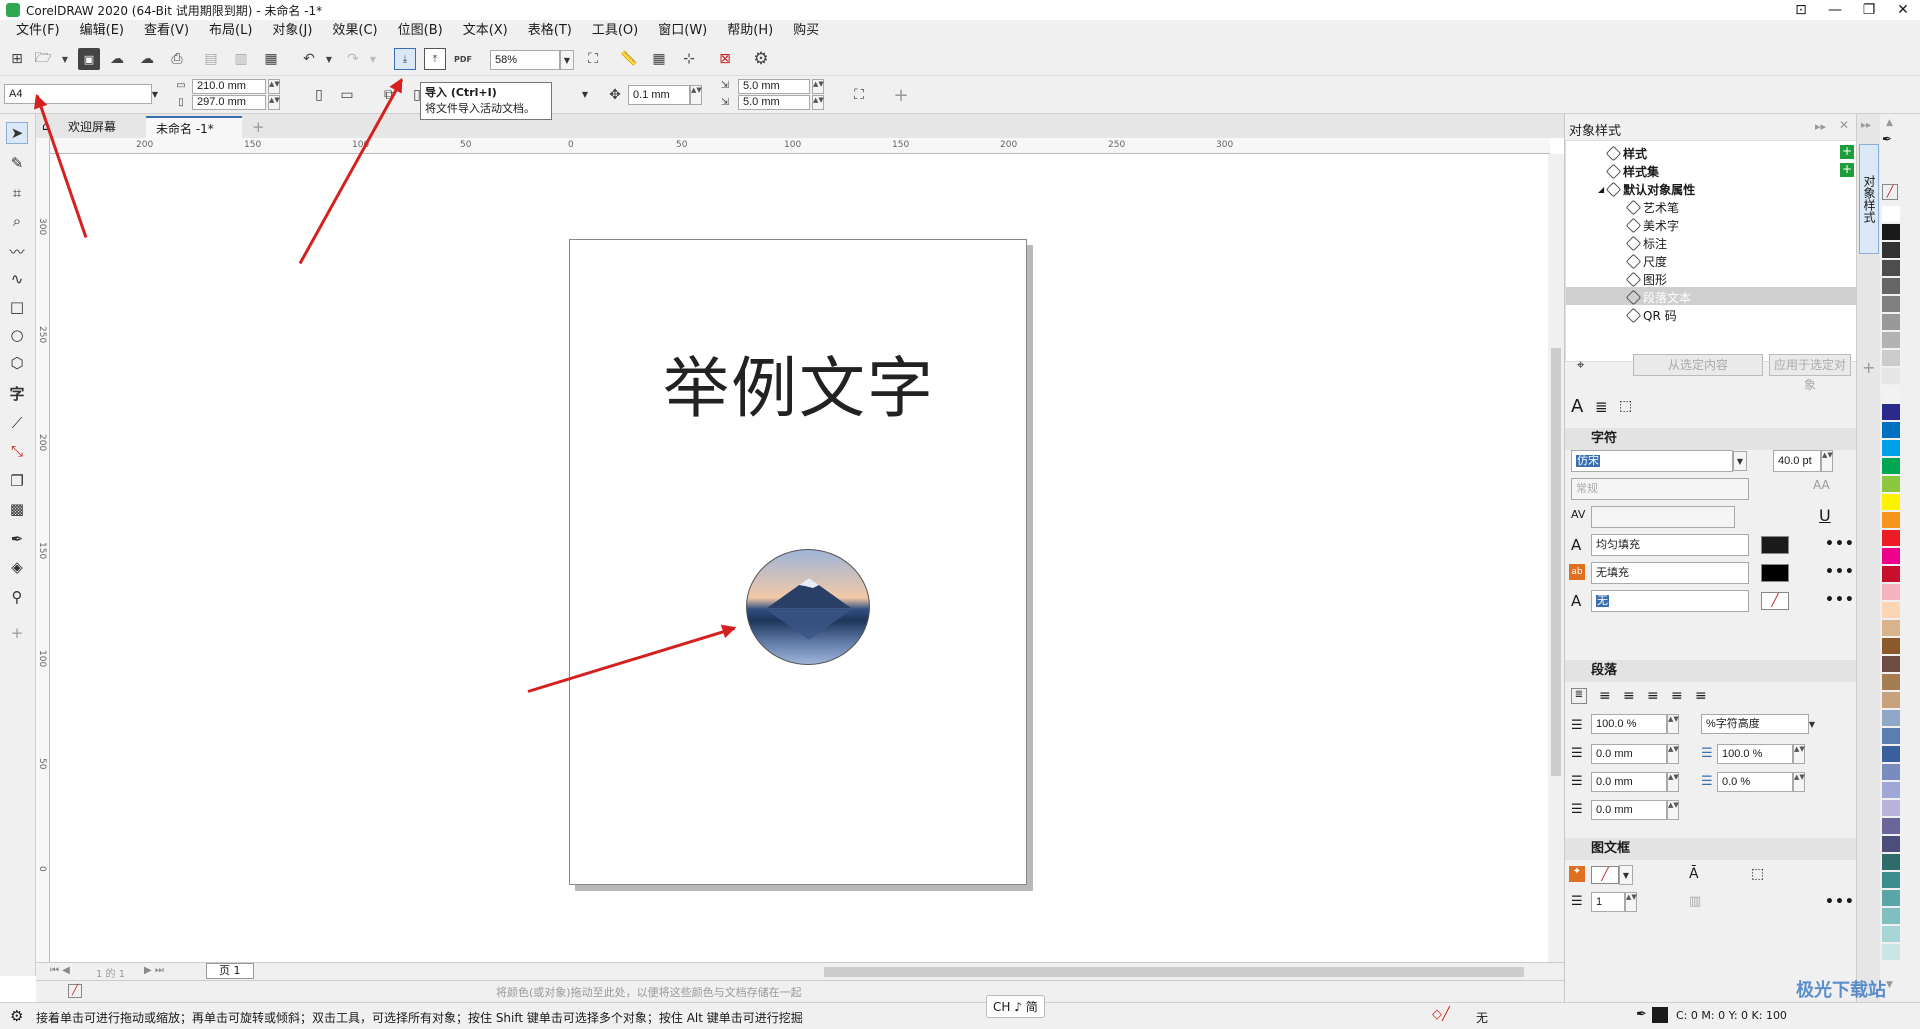 The height and width of the screenshot is (1029, 1920). What do you see at coordinates (799, 383) in the screenshot?
I see `sample-text-object: 举例文字` at bounding box center [799, 383].